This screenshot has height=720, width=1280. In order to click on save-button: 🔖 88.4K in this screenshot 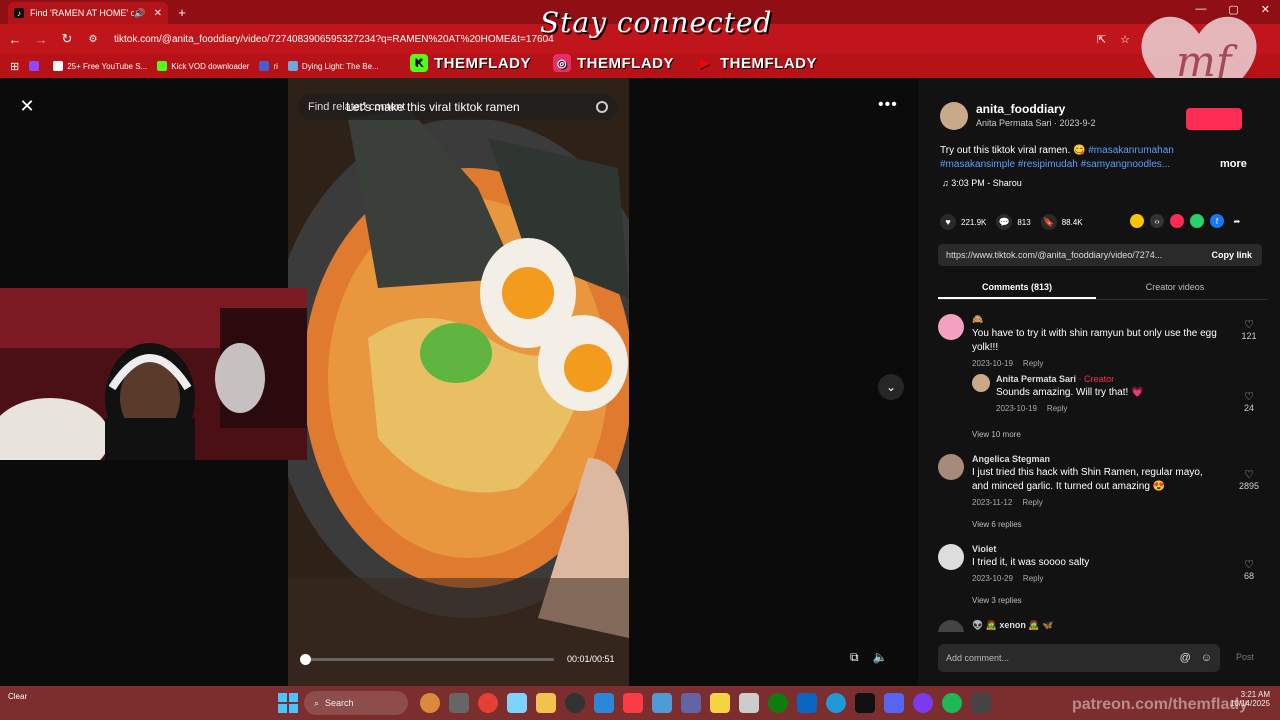, I will do `click(1061, 222)`.